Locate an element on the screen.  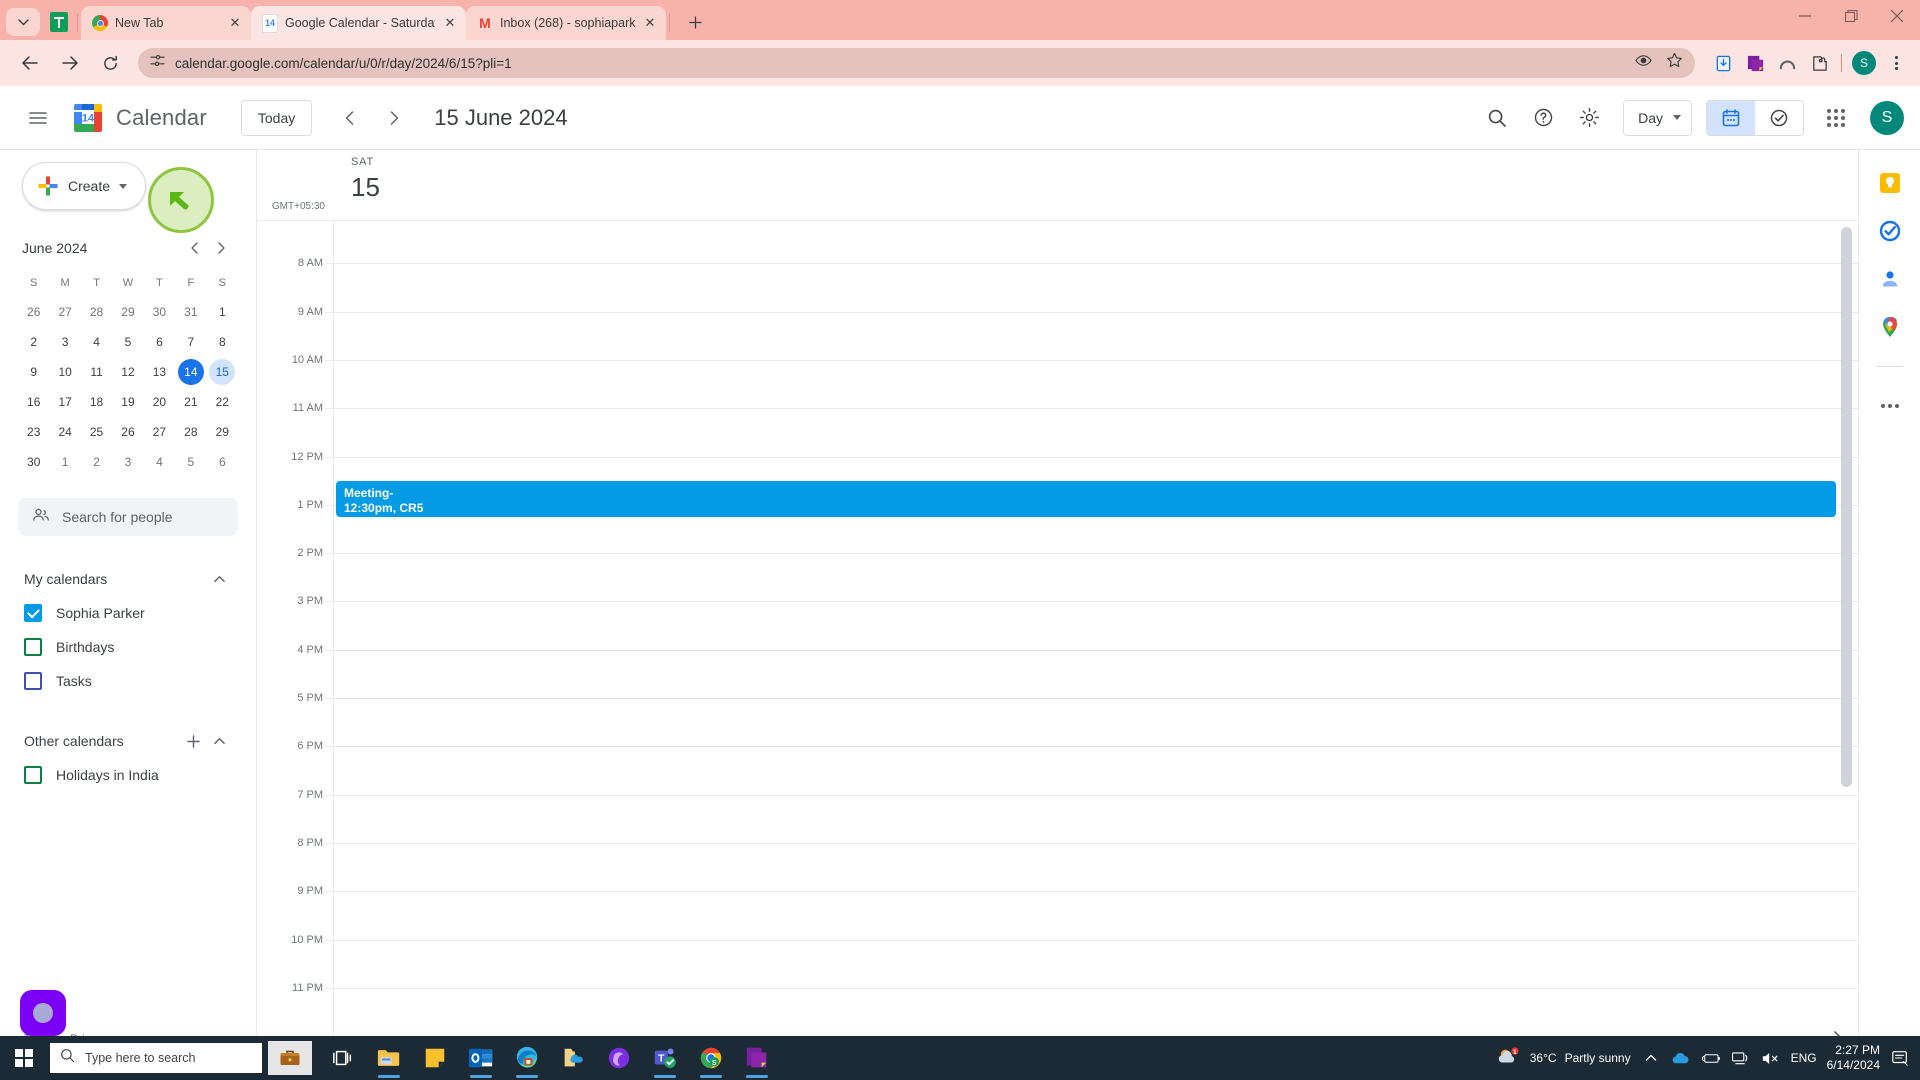
mini-calendar-day: 14 is located at coordinates (190, 372).